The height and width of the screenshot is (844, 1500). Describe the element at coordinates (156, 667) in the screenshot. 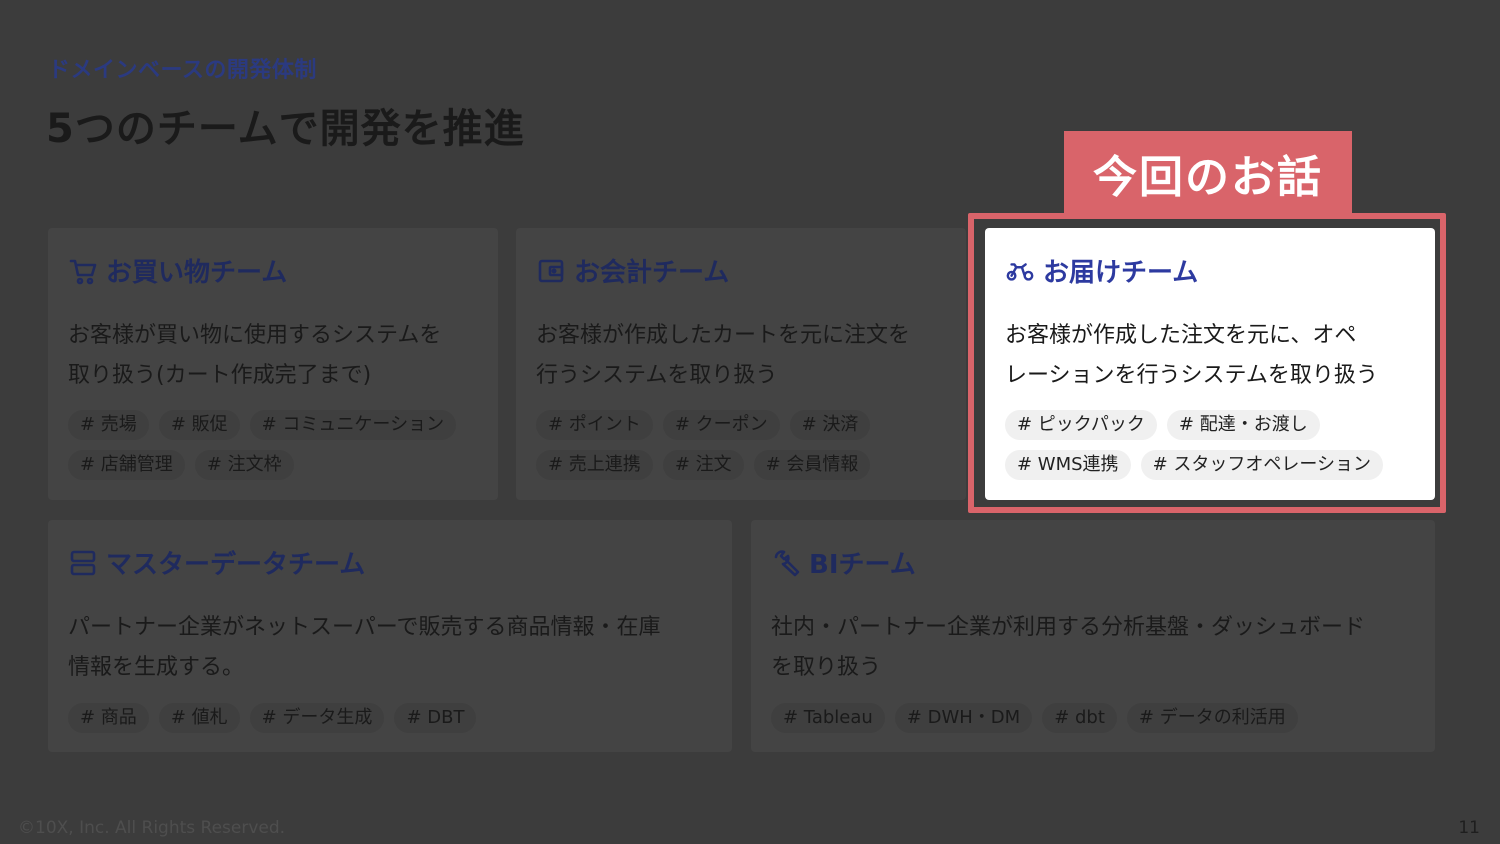

I see `description-line: 情報を生成する。` at that location.